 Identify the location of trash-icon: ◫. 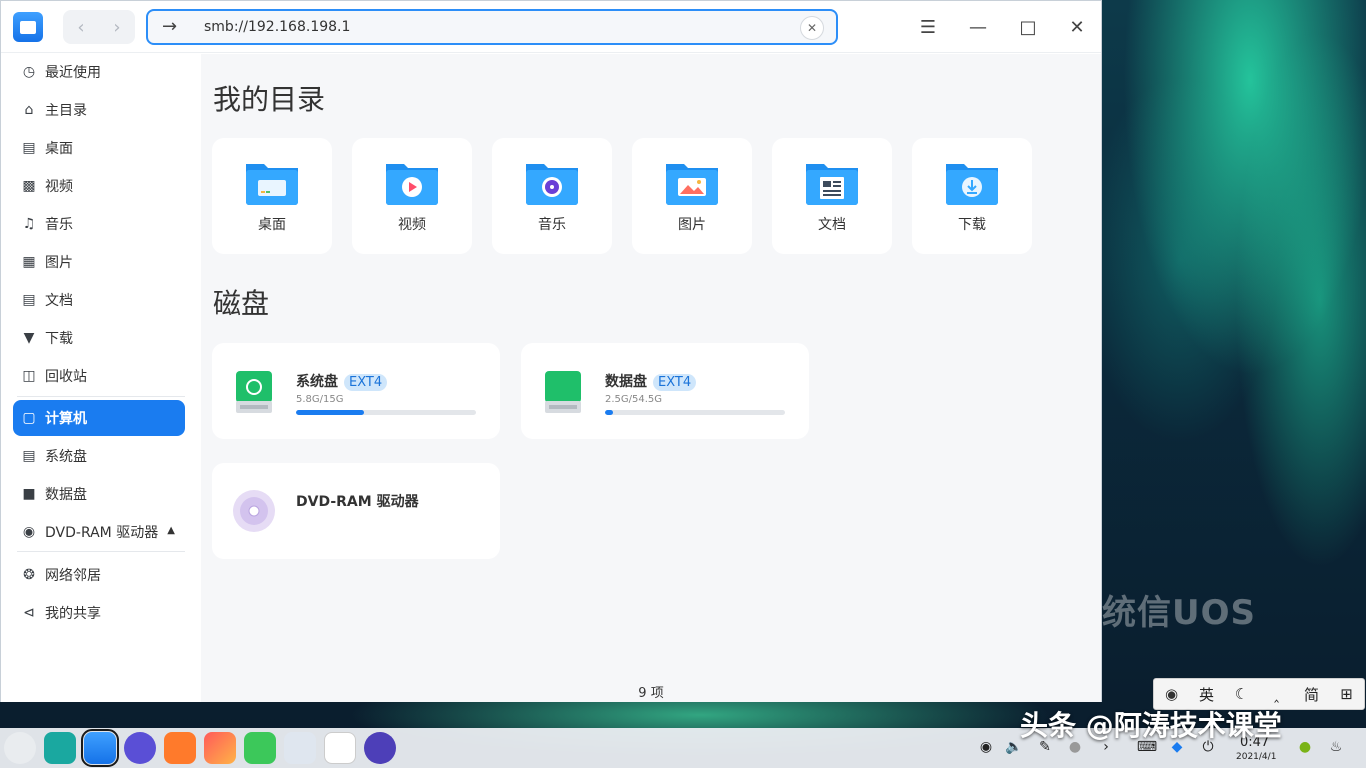
(29, 376).